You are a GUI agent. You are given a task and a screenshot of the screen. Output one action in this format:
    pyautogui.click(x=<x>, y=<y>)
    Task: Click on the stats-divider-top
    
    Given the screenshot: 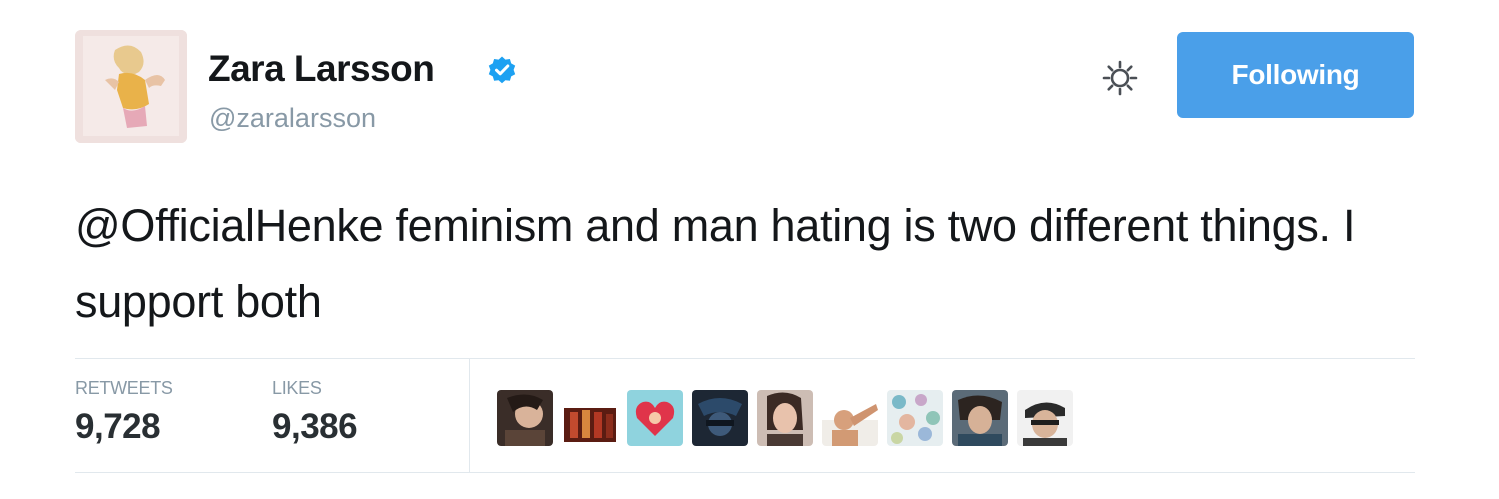 What is the action you would take?
    pyautogui.click(x=745, y=358)
    